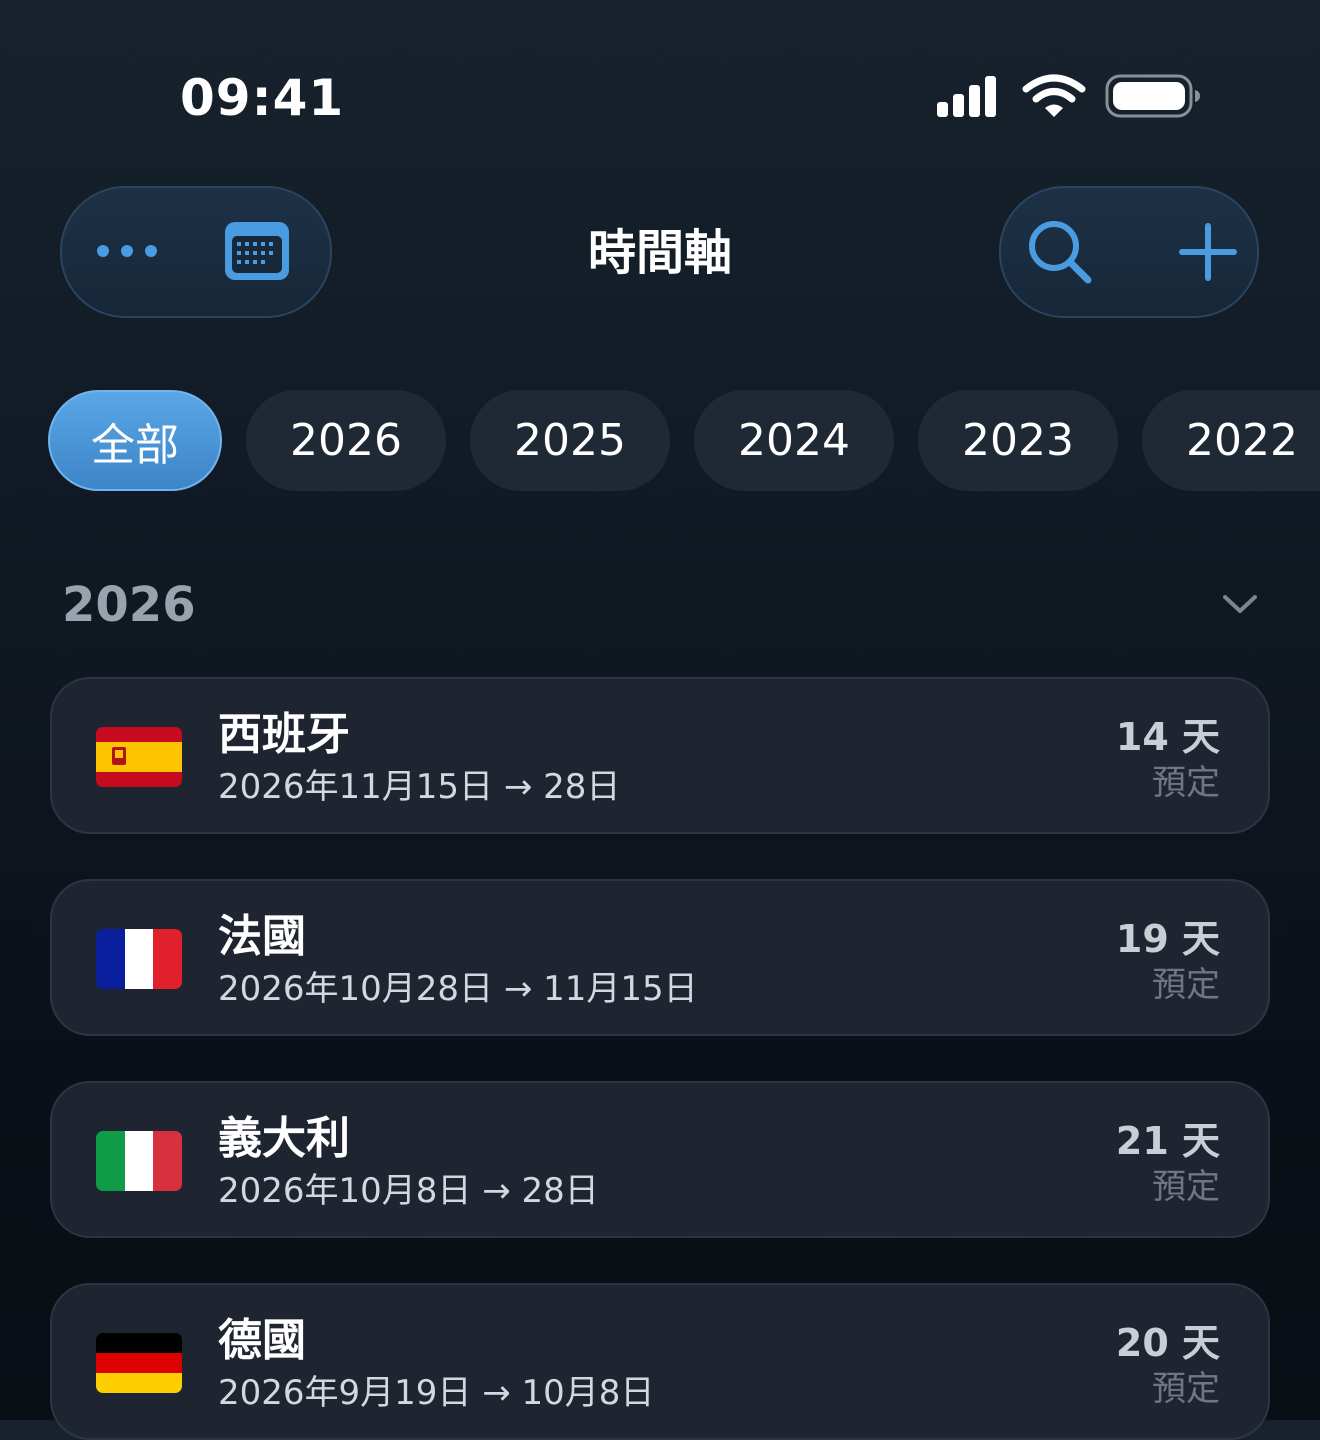 This screenshot has width=1320, height=1440. Describe the element at coordinates (284, 1138) in the screenshot. I see `trip-country: 義大利` at that location.